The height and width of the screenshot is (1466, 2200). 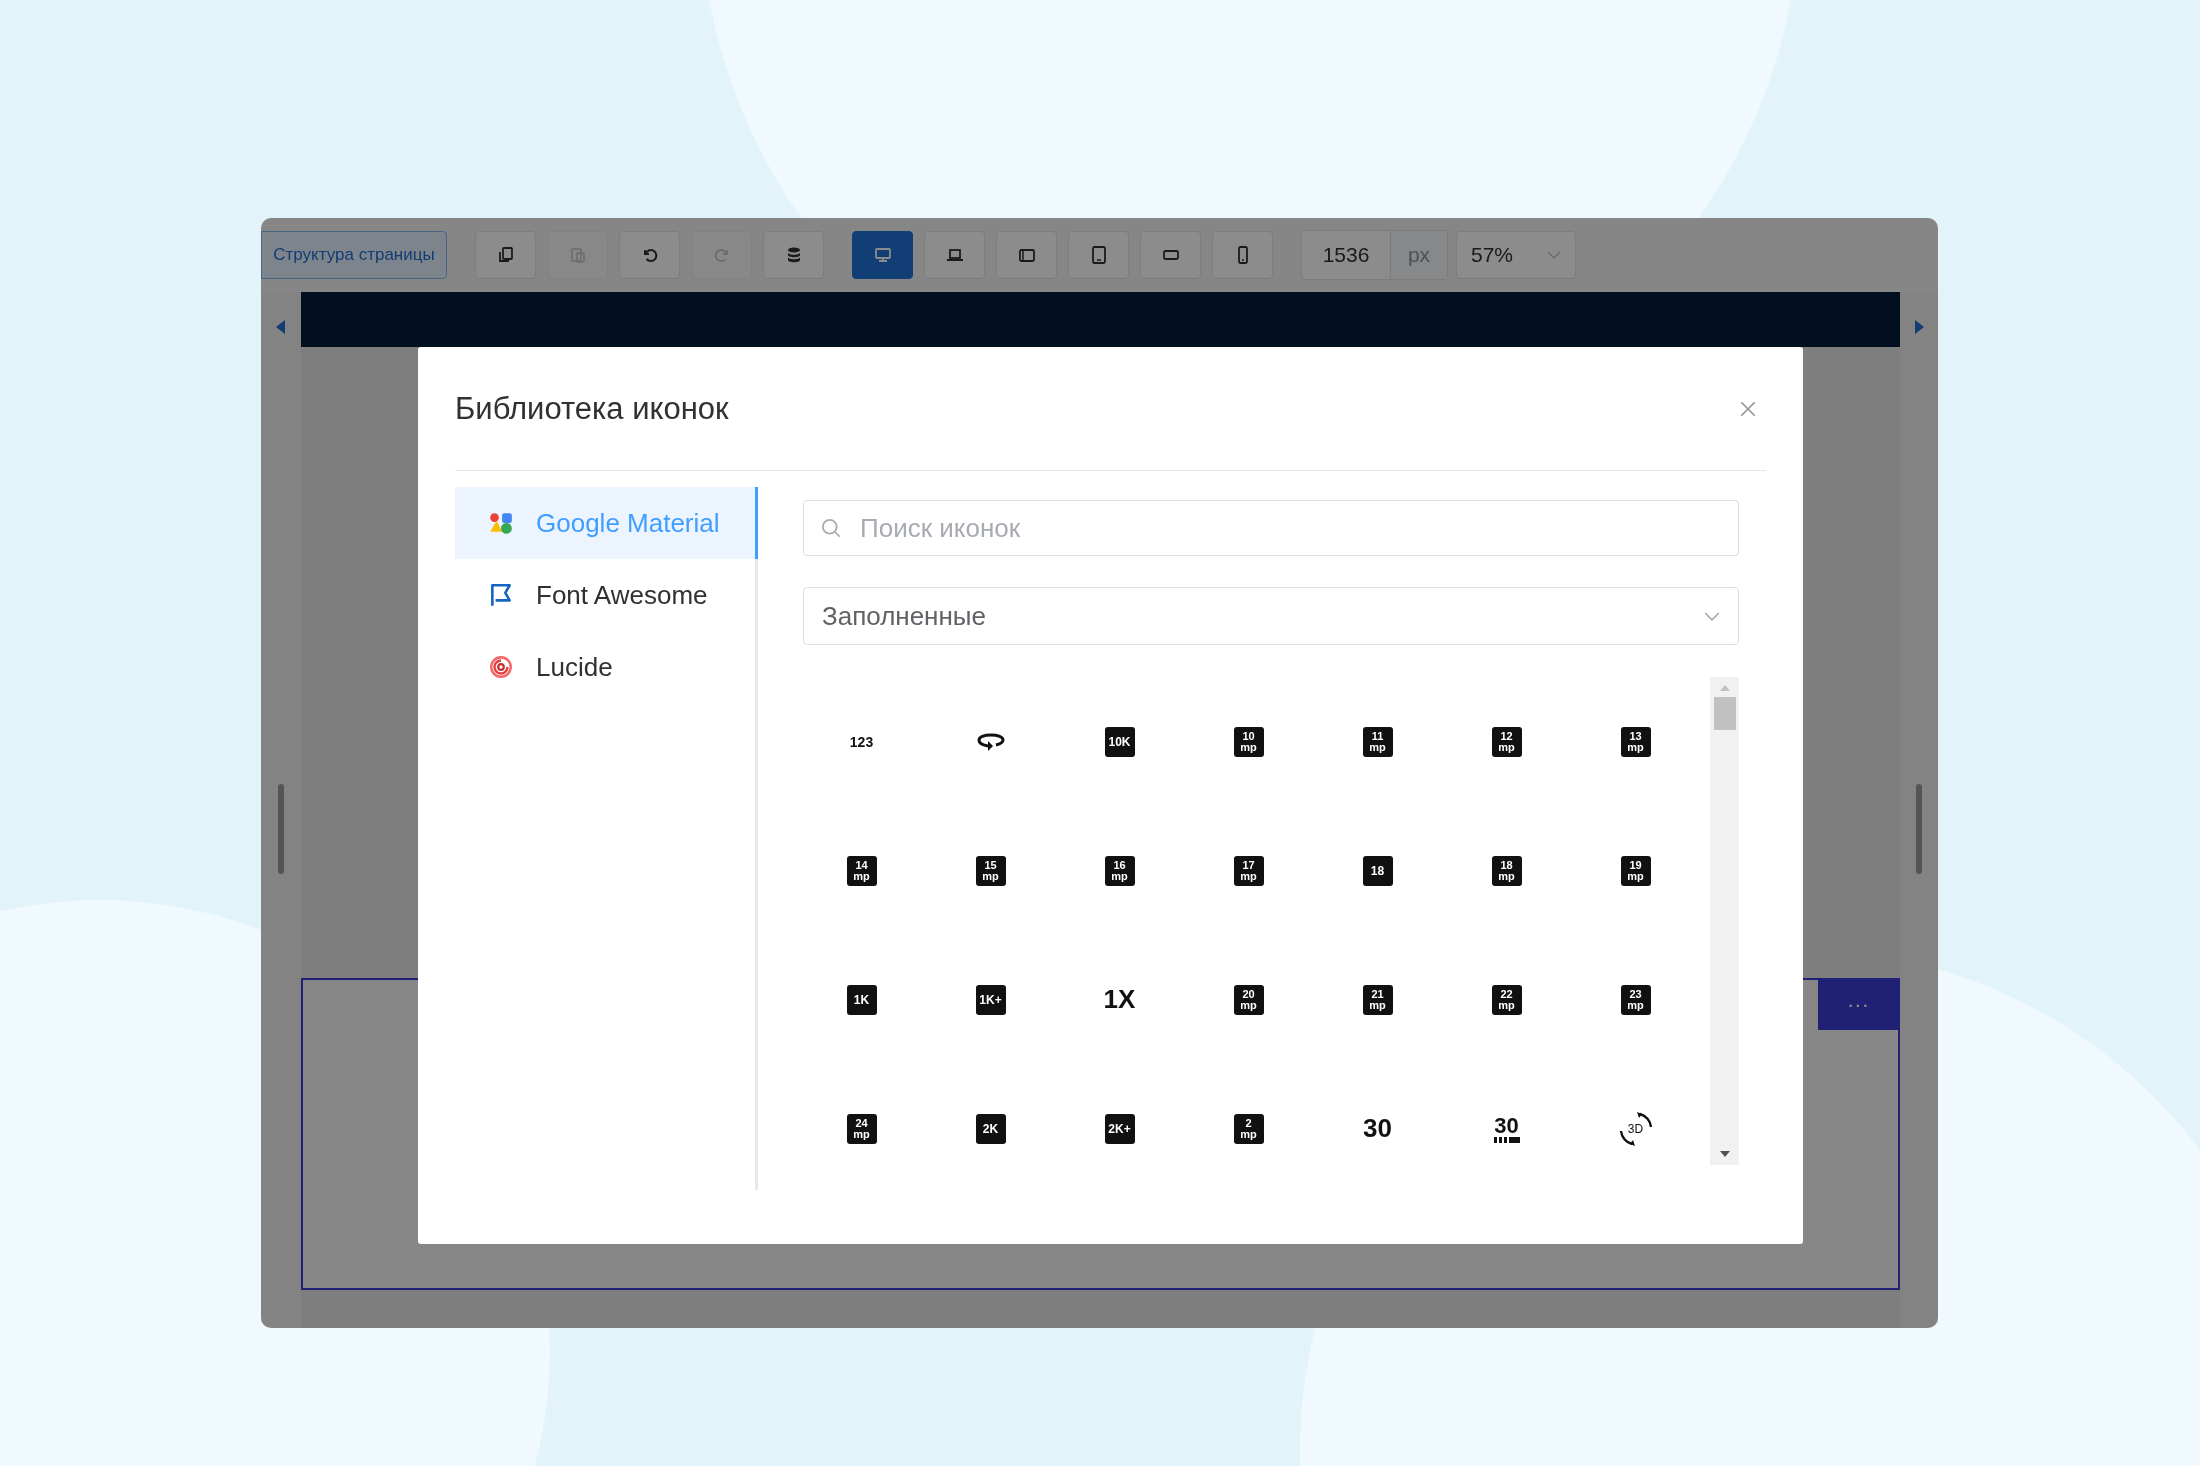 What do you see at coordinates (954, 255) in the screenshot?
I see `laptop-view-button` at bounding box center [954, 255].